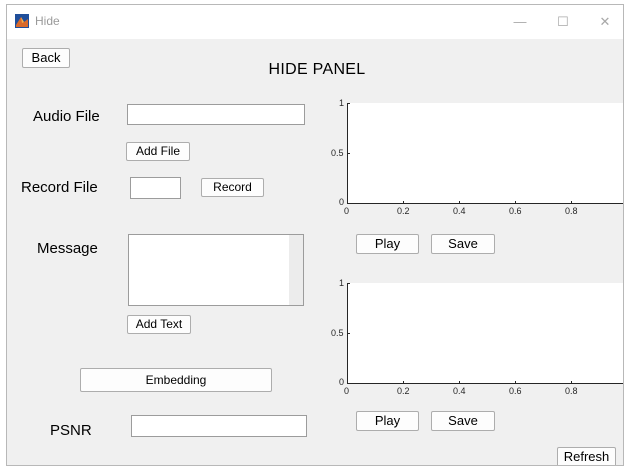  I want to click on plot-2-x-axis, so click(485, 383).